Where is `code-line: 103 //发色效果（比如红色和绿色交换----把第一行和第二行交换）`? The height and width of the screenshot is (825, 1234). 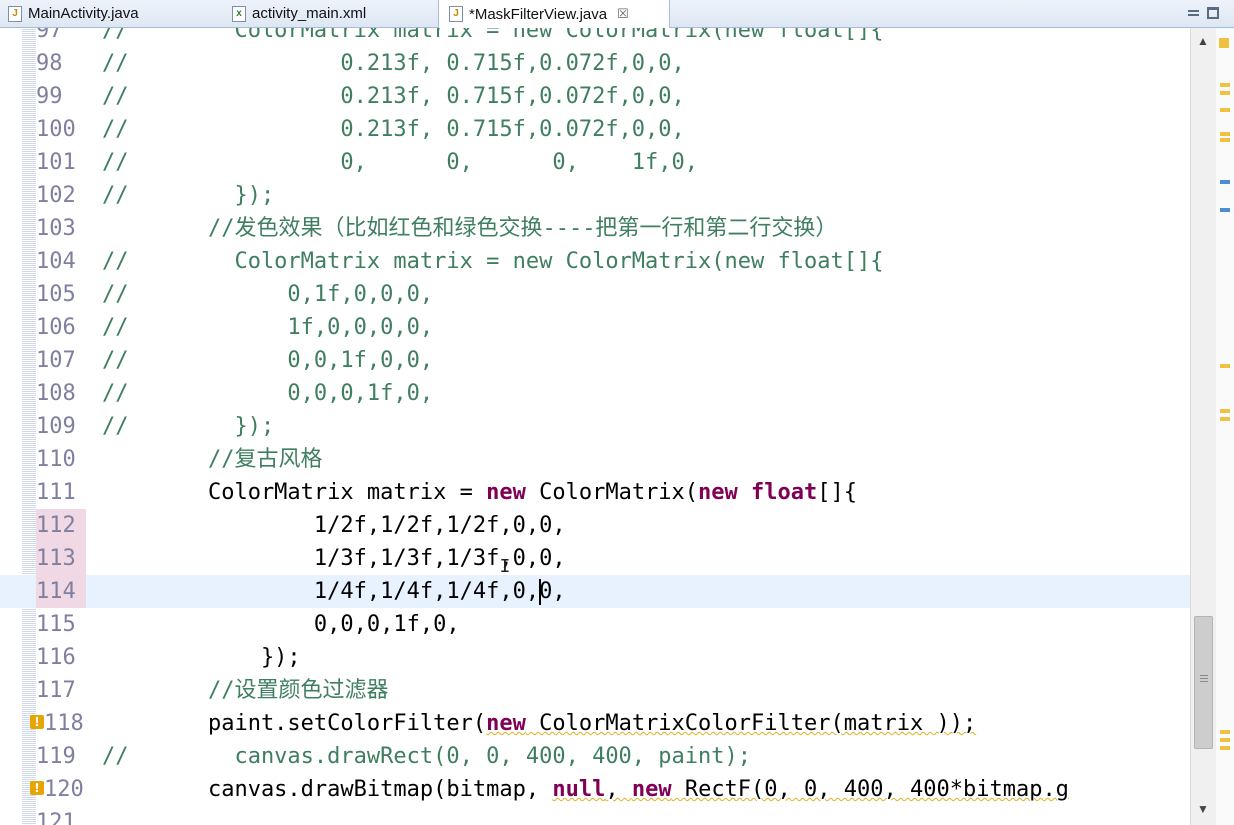
code-line: 103 //发色效果（比如红色和绿色交换----把第一行和第二行交换） is located at coordinates (595, 228).